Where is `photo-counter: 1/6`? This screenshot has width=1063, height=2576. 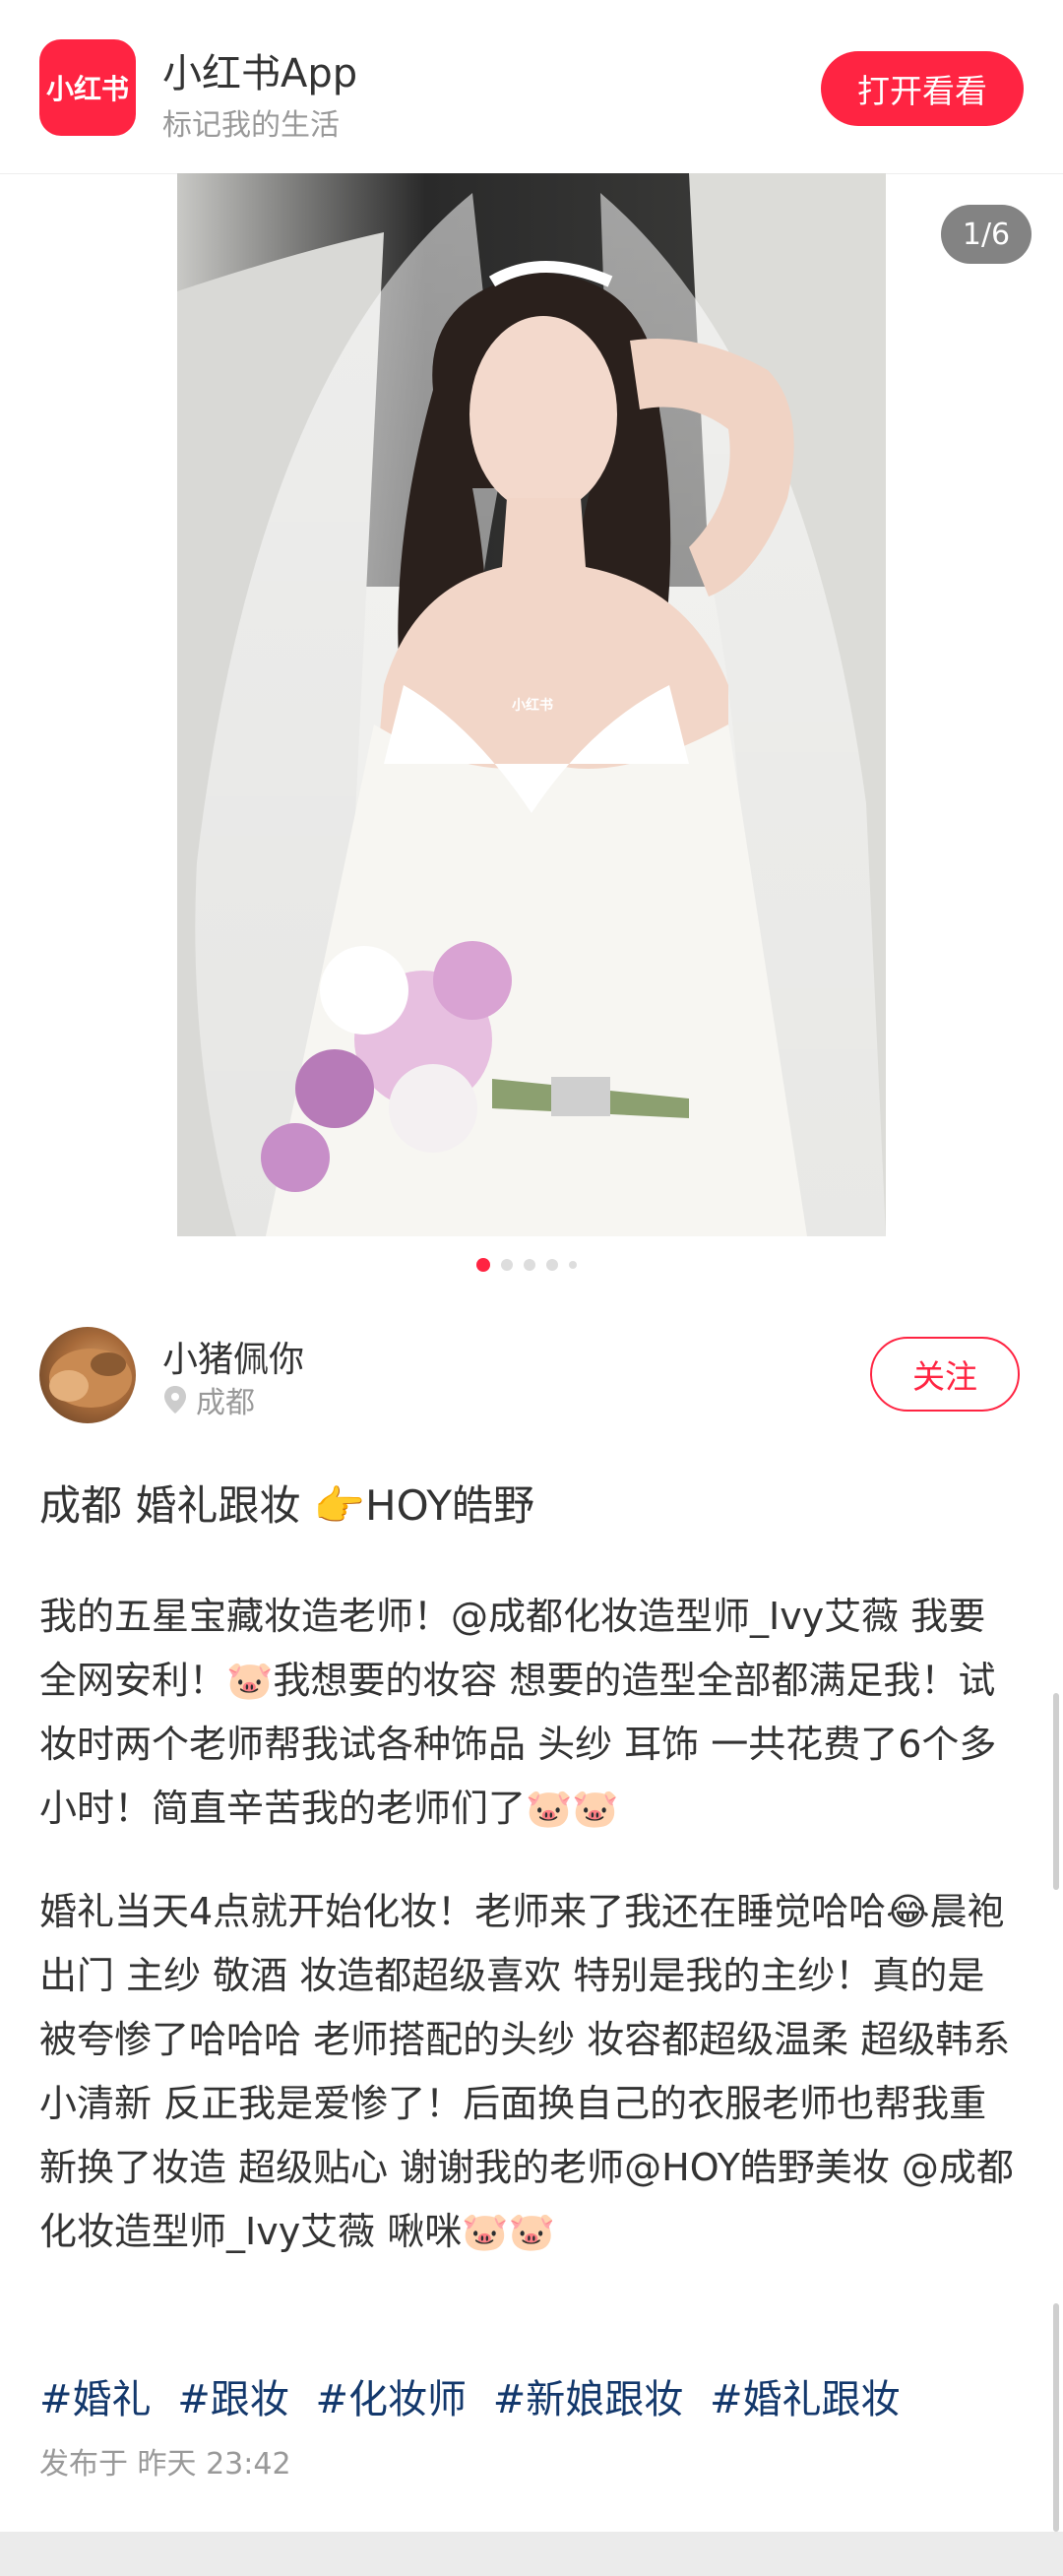
photo-counter: 1/6 is located at coordinates (986, 234).